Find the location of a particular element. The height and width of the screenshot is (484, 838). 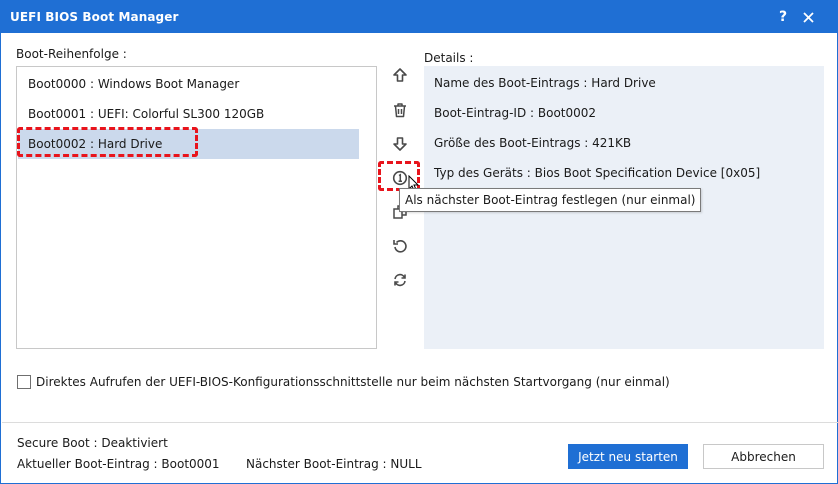

undo-icon is located at coordinates (400, 246).